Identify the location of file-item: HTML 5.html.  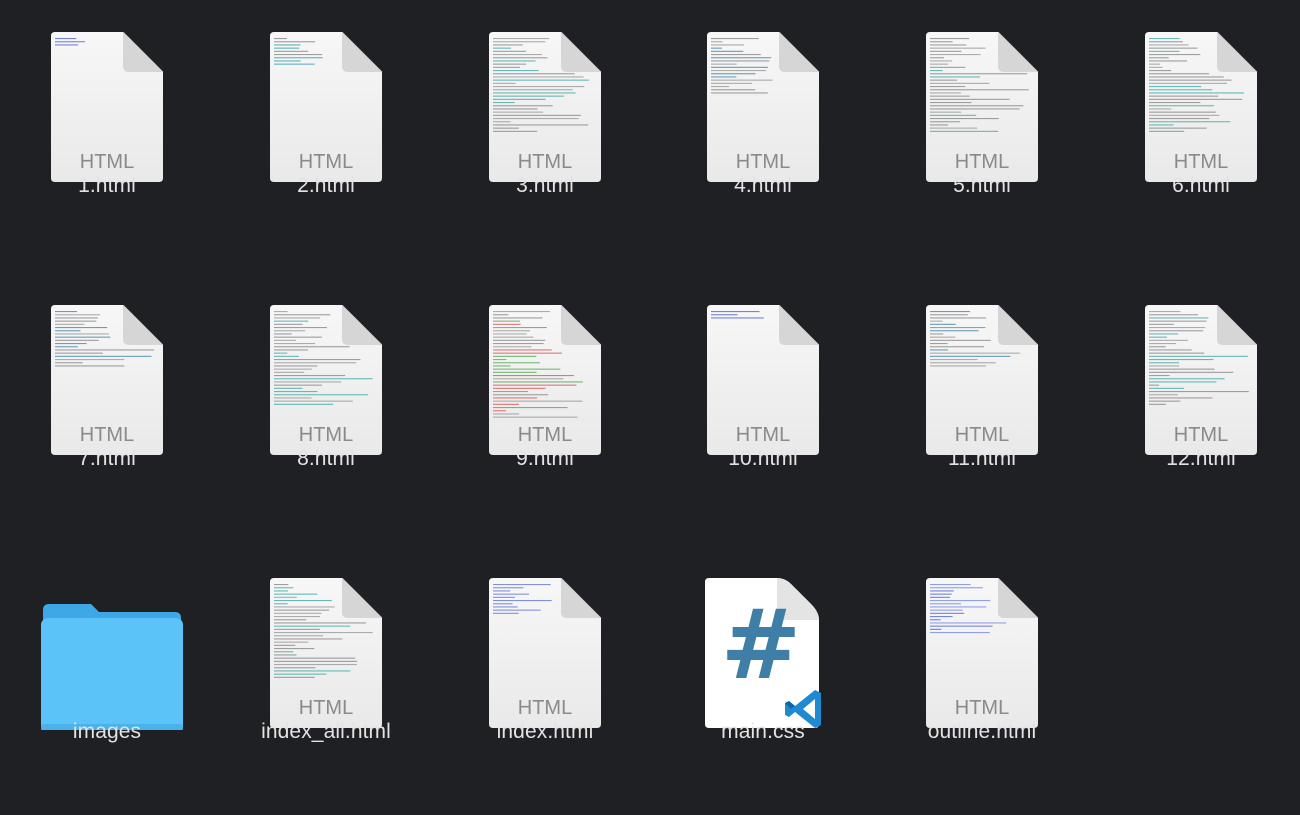
(982, 120).